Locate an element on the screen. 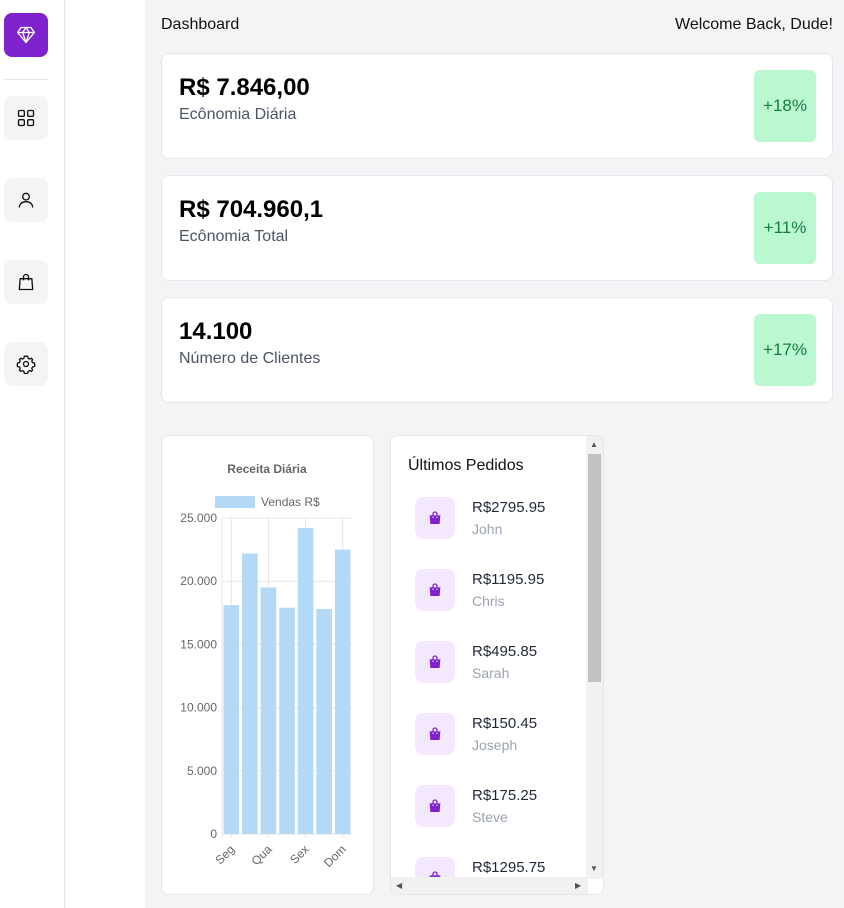 This screenshot has height=908, width=844. legend-label: Vendas R$ is located at coordinates (290, 502).